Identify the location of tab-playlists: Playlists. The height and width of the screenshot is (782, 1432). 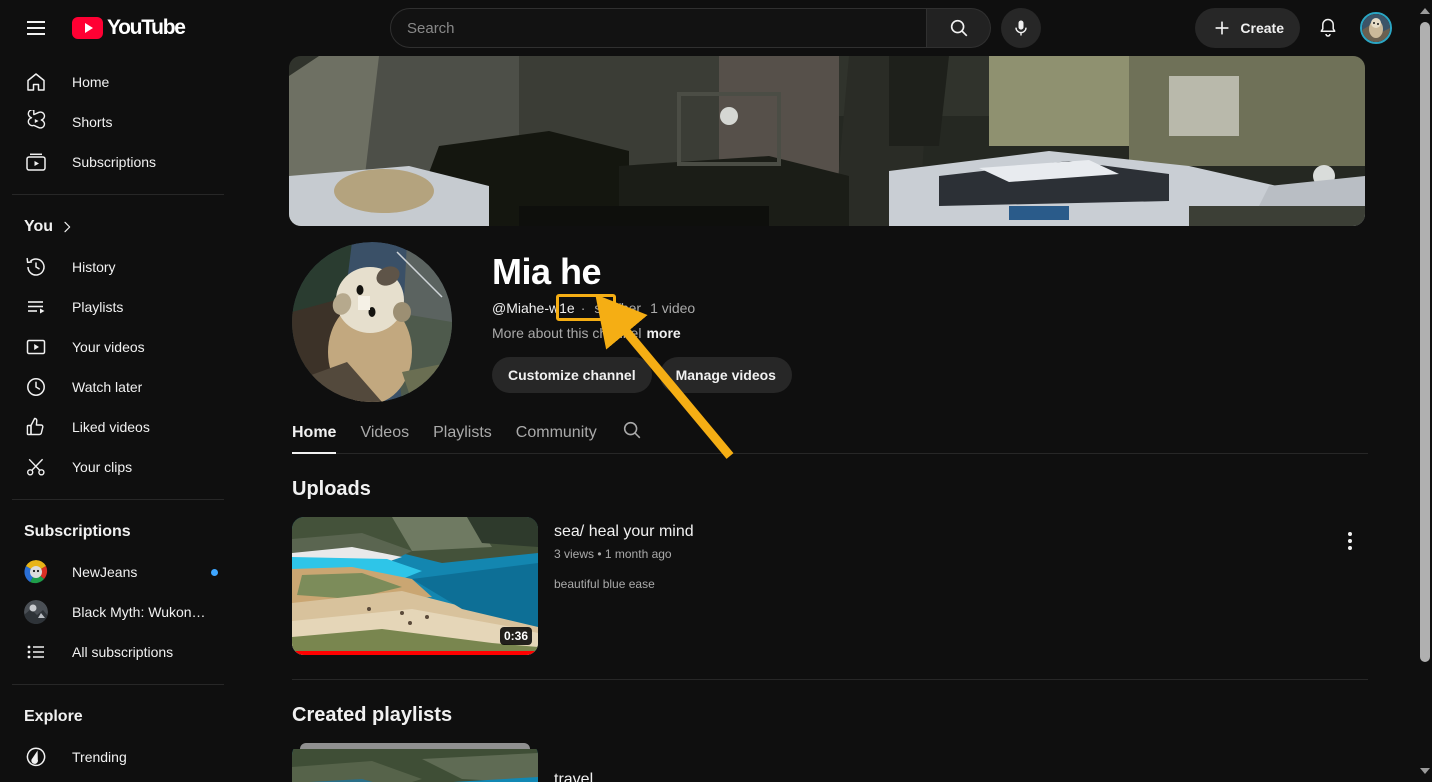
(462, 434).